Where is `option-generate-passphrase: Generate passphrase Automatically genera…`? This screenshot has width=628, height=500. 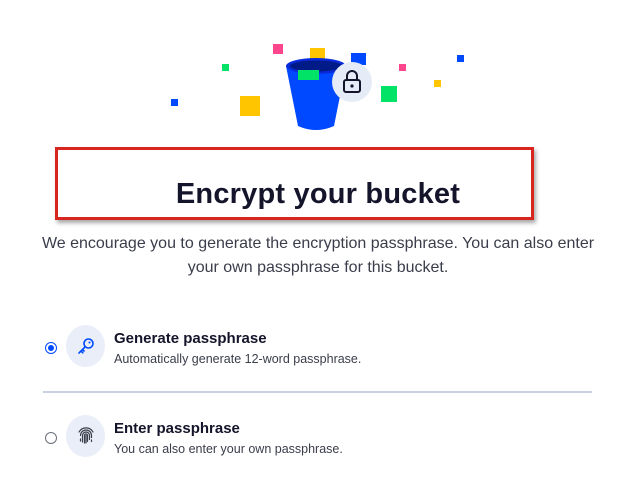
option-generate-passphrase: Generate passphrase Automatically genera… is located at coordinates (320, 348).